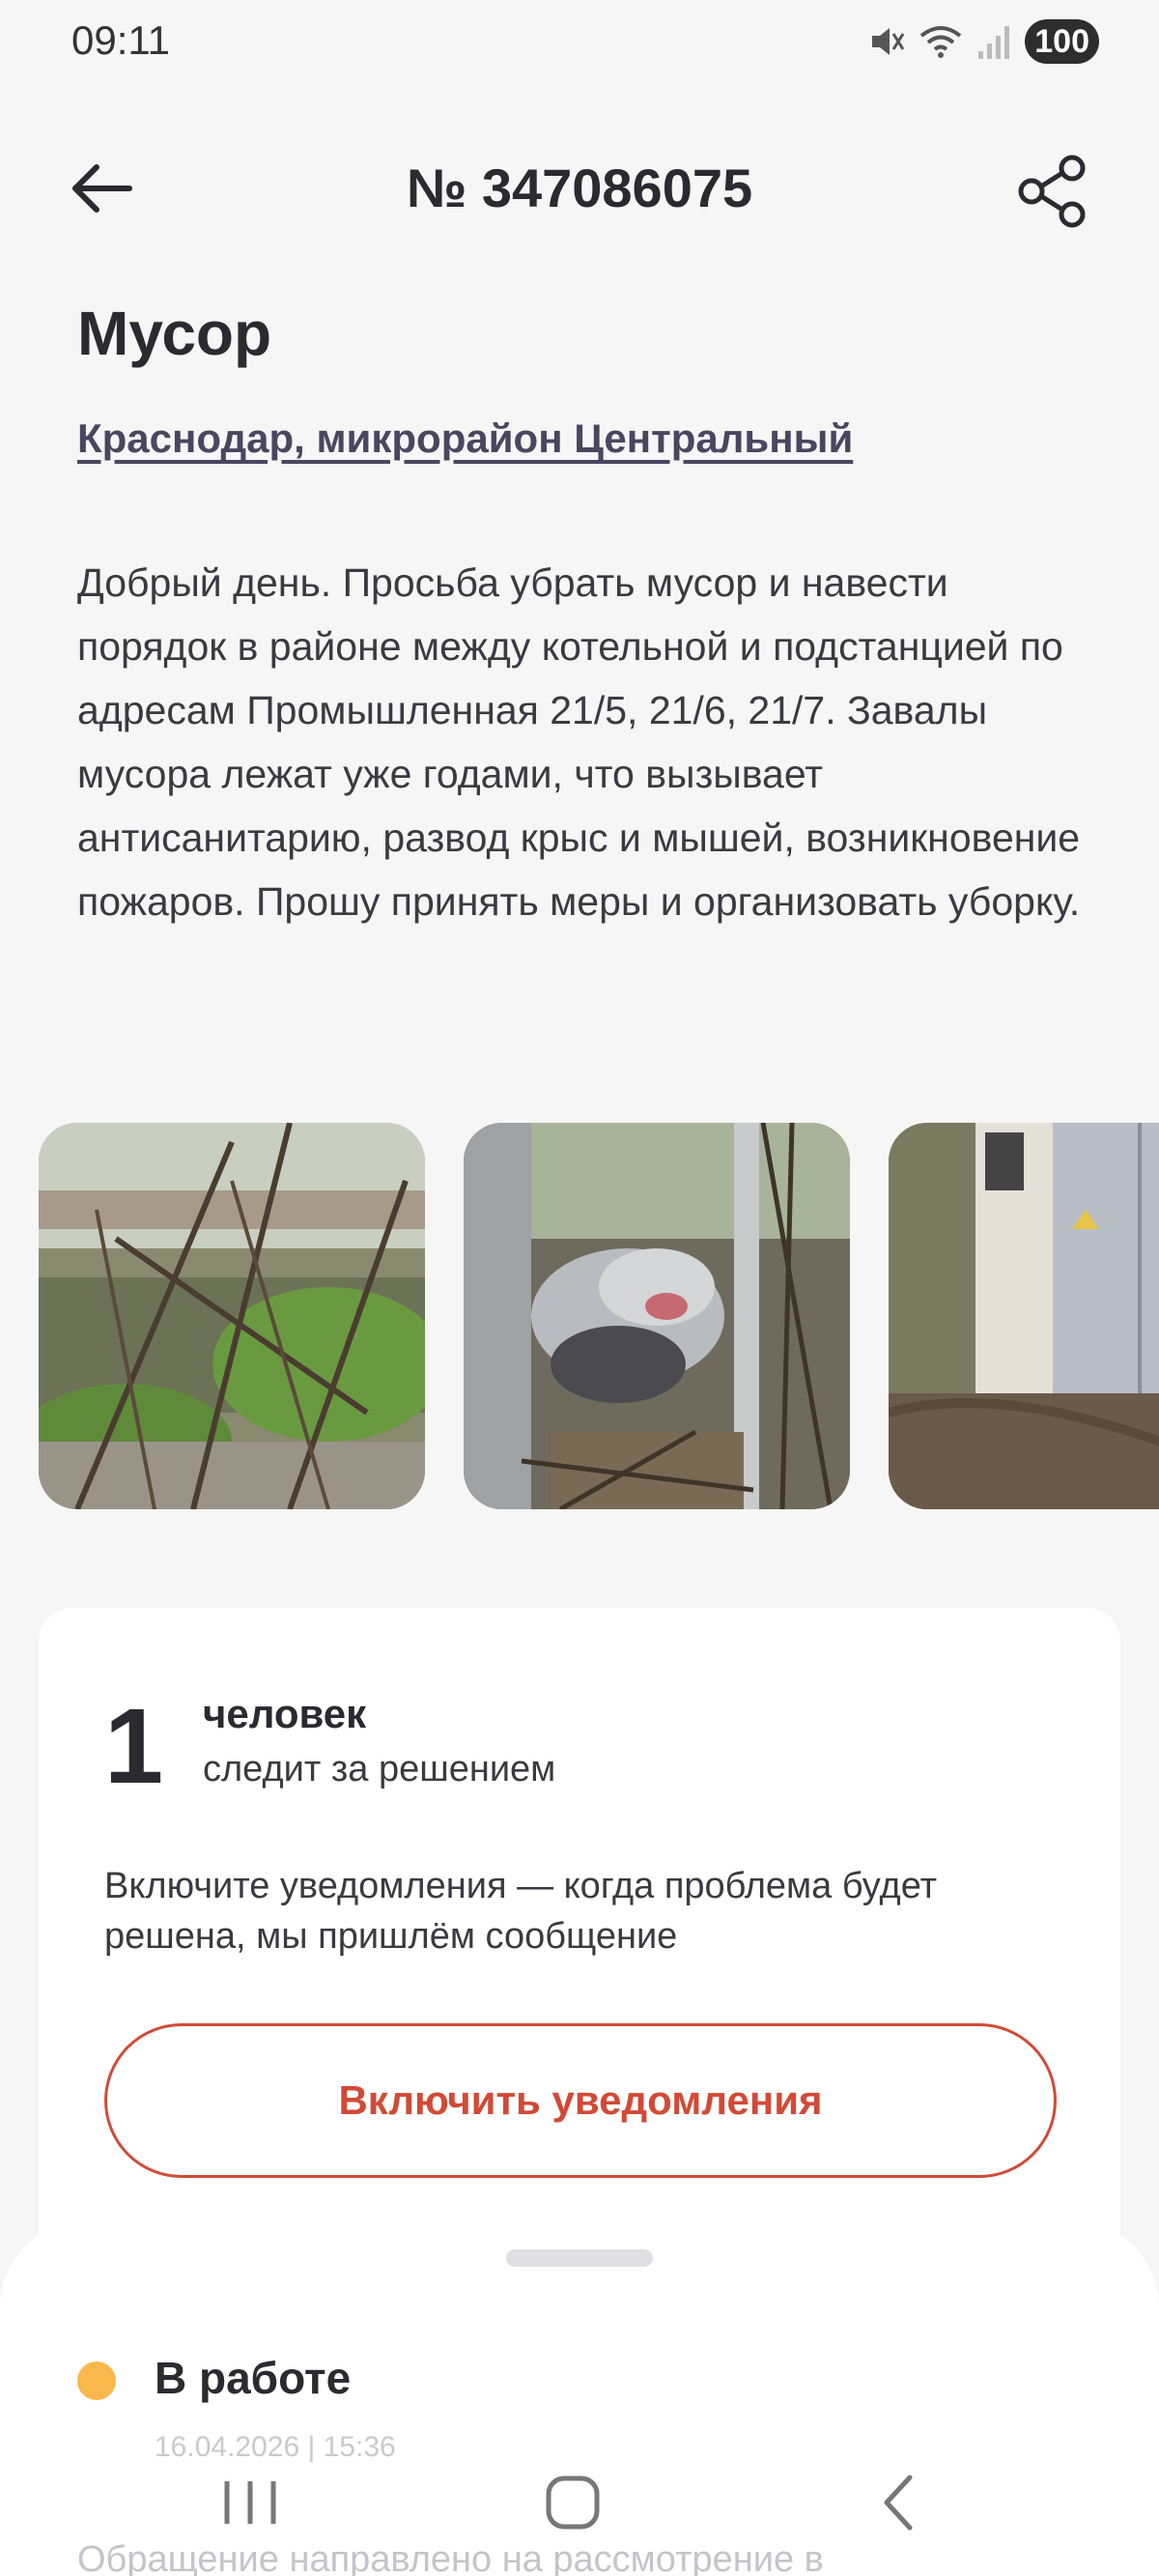 This screenshot has height=2576, width=1159. I want to click on mute-icon, so click(888, 42).